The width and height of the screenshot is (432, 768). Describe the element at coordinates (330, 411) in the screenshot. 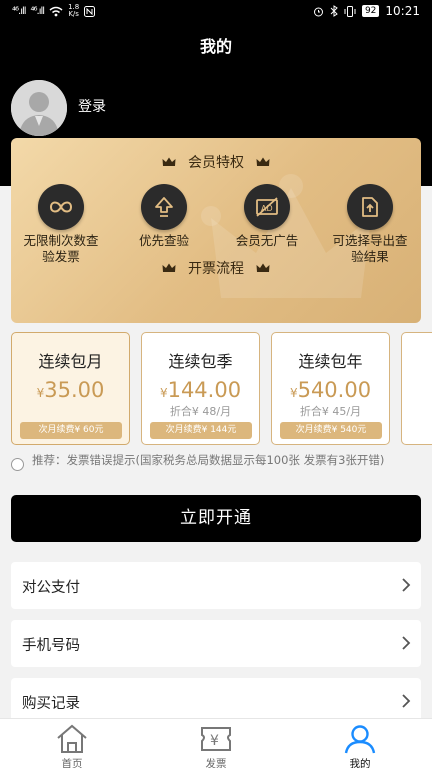

I see `plan-per-month: 折合¥ 45/月` at that location.